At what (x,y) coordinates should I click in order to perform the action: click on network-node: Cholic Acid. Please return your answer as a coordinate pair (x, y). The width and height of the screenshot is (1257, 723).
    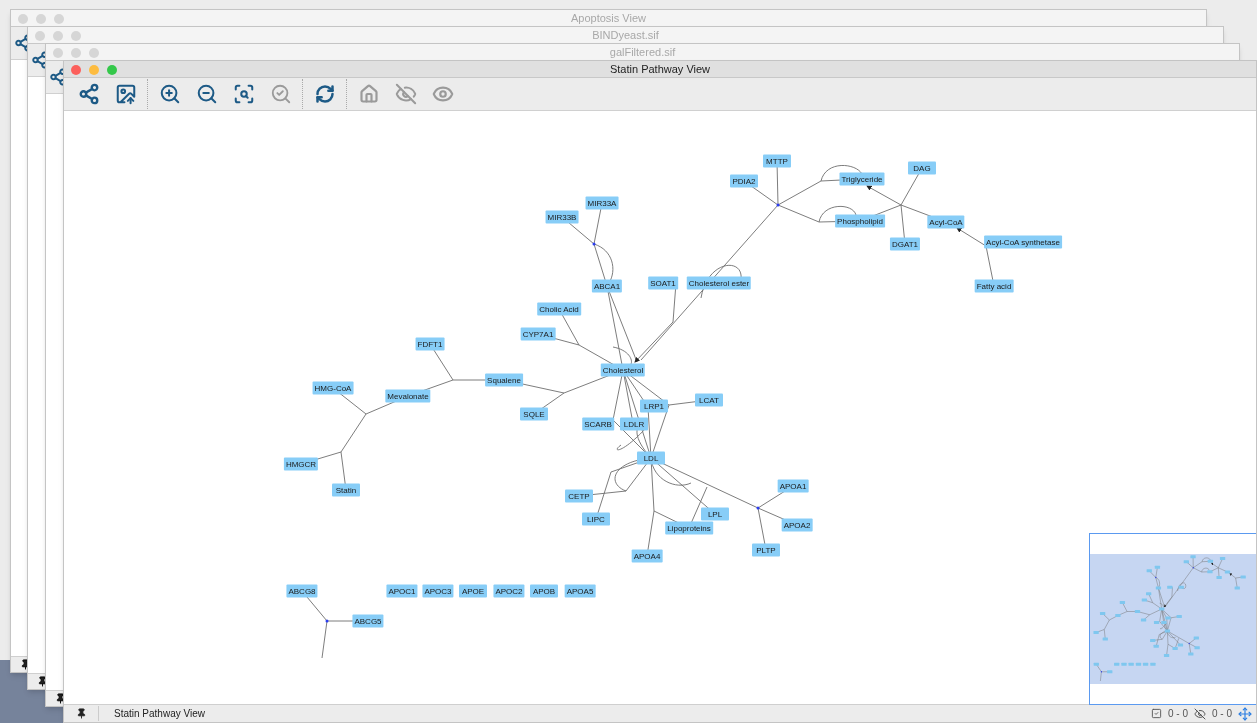
    Looking at the image, I should click on (559, 309).